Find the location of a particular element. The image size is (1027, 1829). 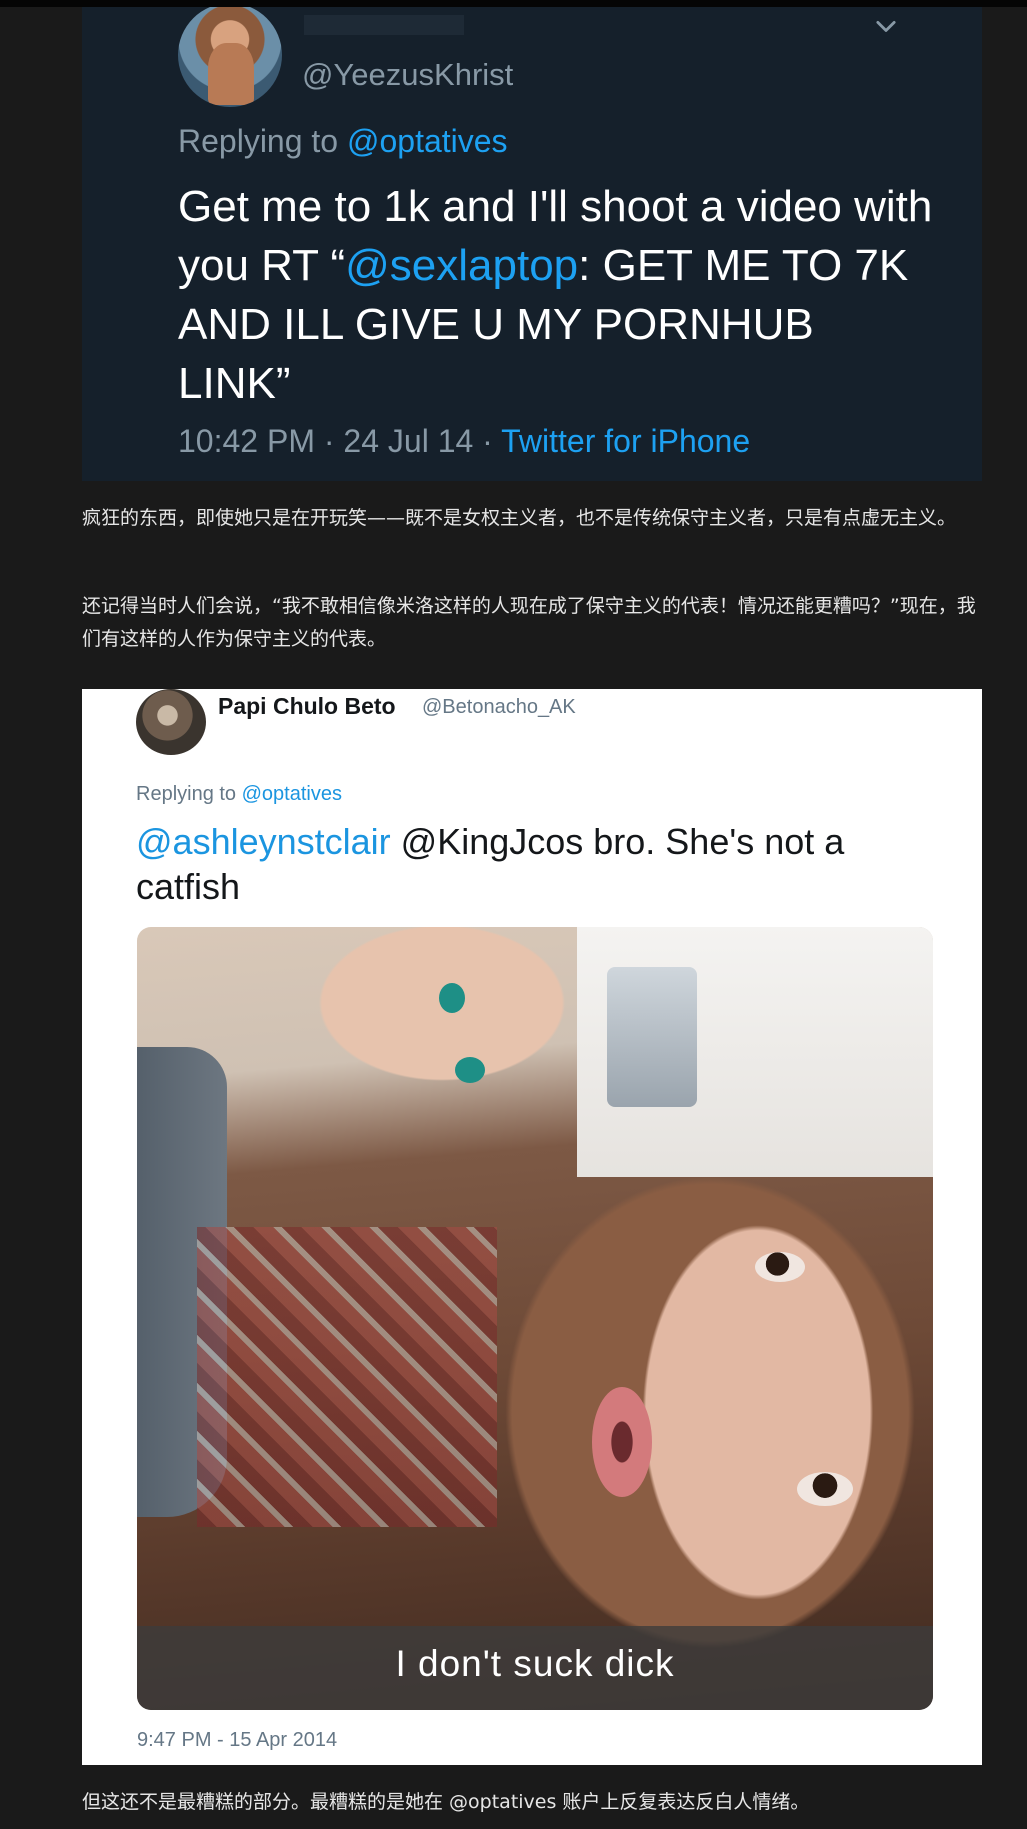

tweet-source-link: Twitter for iPhone is located at coordinates (626, 441).